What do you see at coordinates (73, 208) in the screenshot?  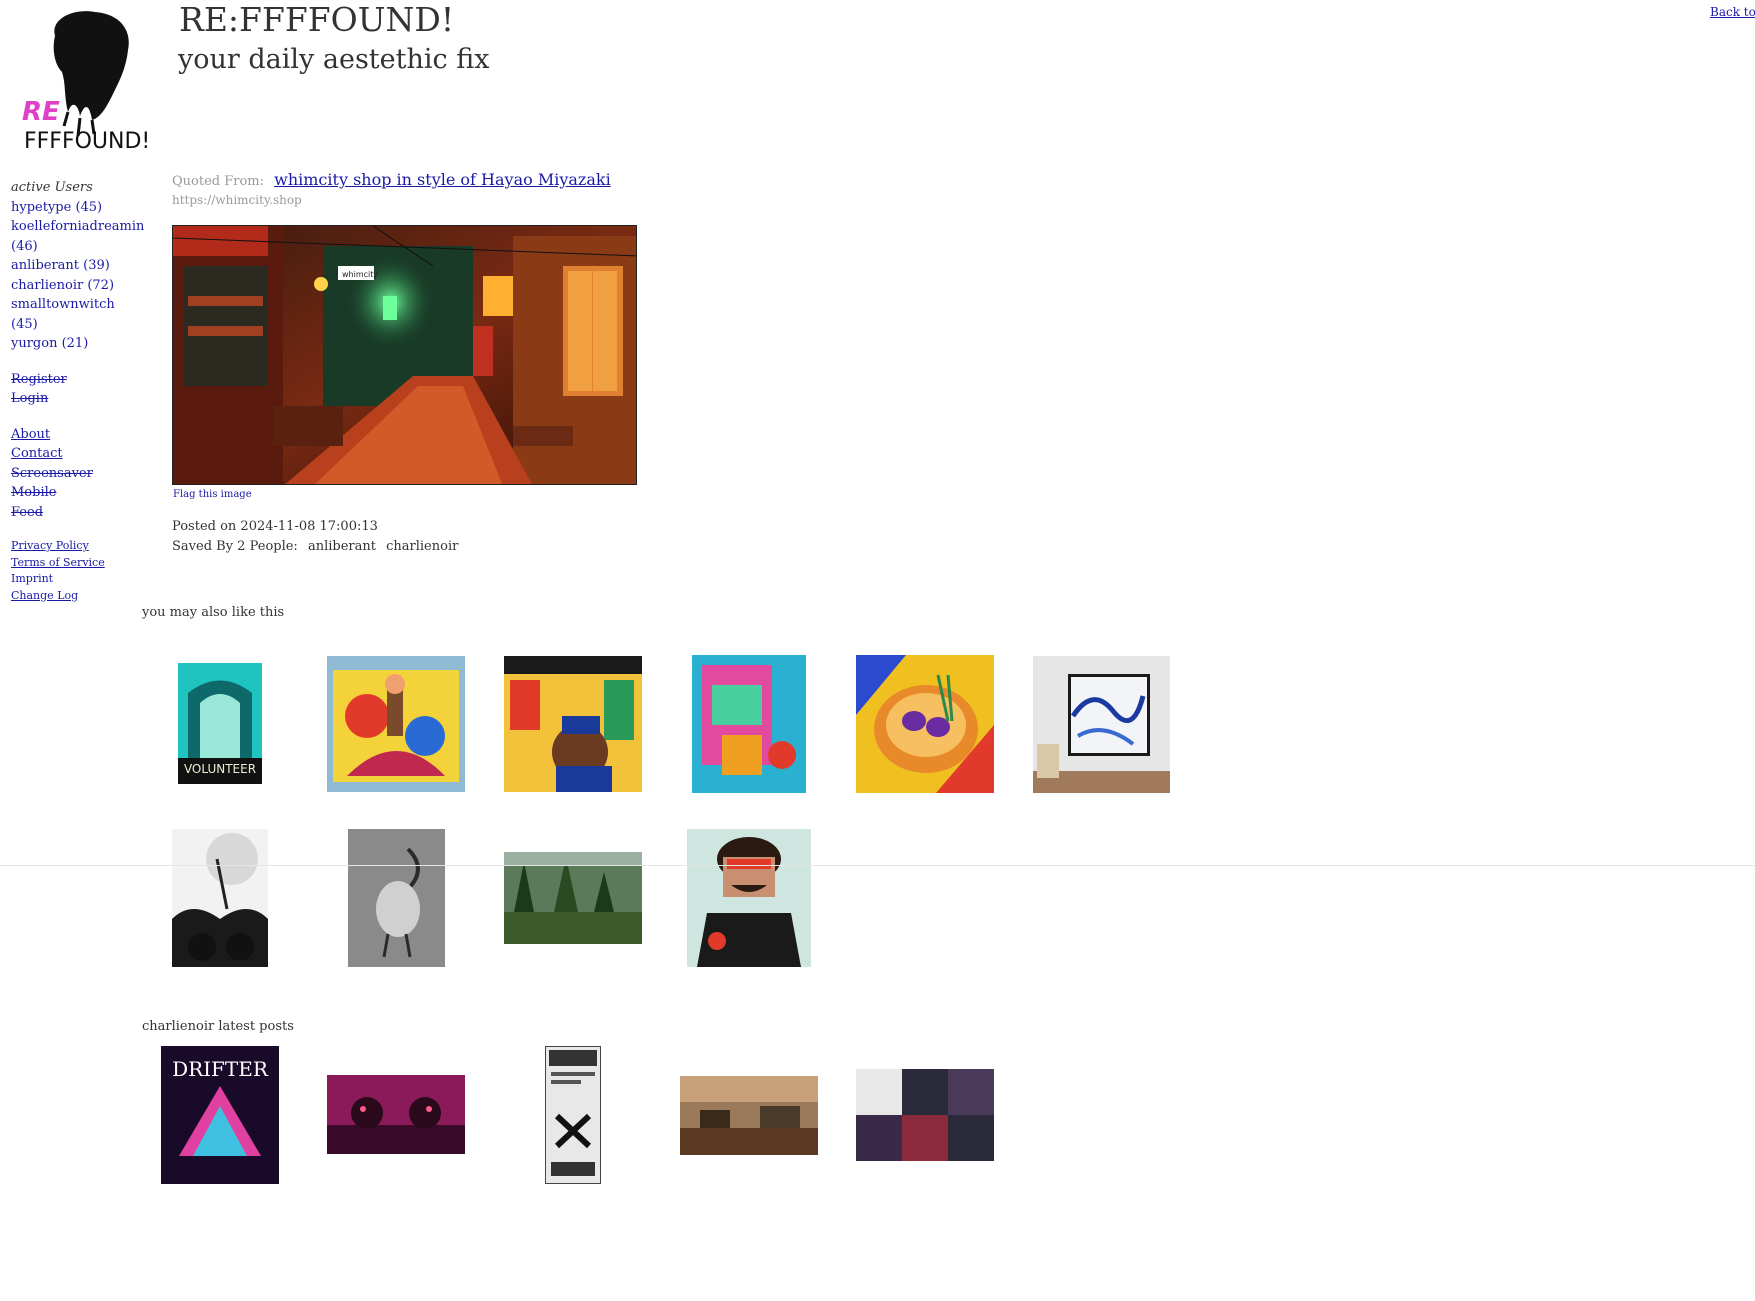 I see `sidebar-user-hypetype: hypetype (45)` at bounding box center [73, 208].